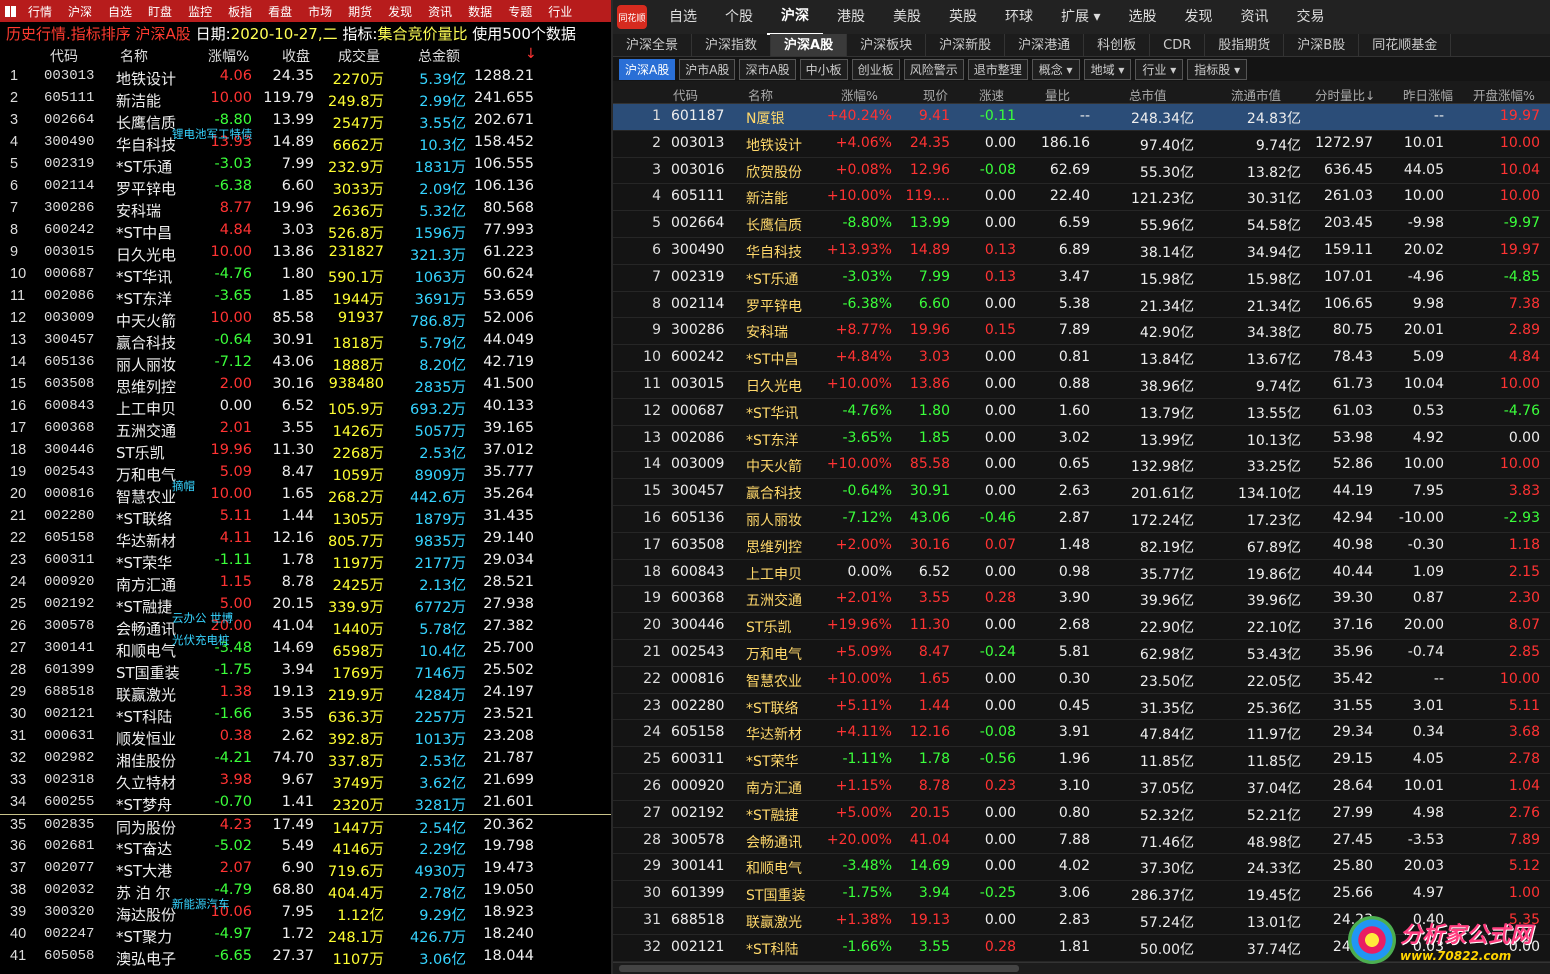  Describe the element at coordinates (305, 935) in the screenshot. I see `table-row: 40 002247 *ST聚力 -4.97 1.72 248.1万 426.7万 18.240` at that location.